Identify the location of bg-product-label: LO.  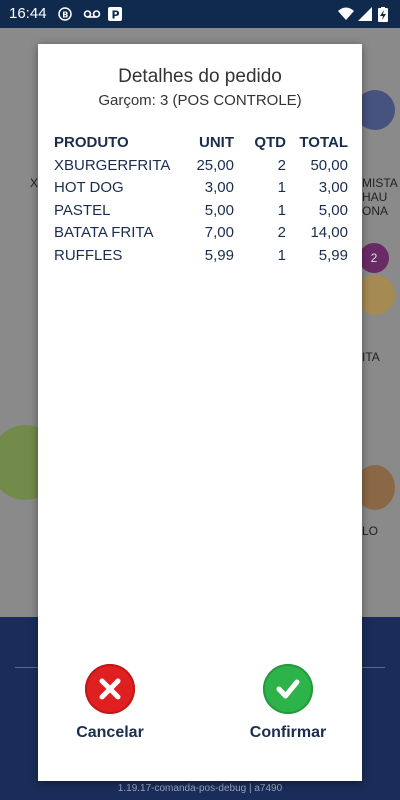
(370, 531).